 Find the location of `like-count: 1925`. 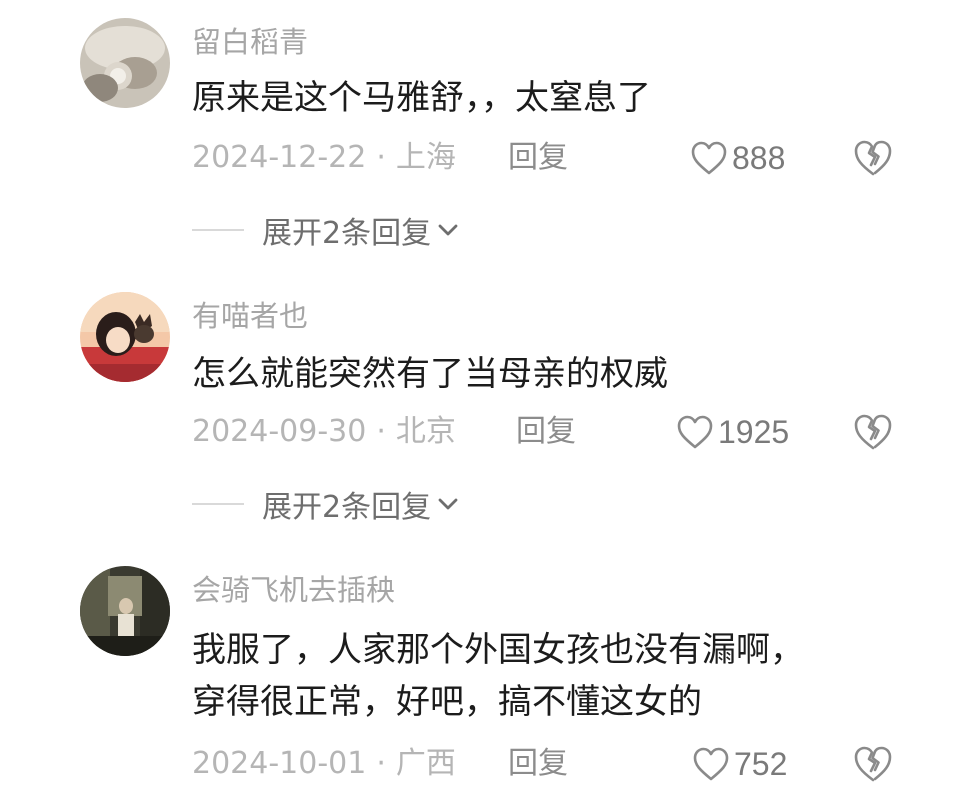

like-count: 1925 is located at coordinates (754, 431).